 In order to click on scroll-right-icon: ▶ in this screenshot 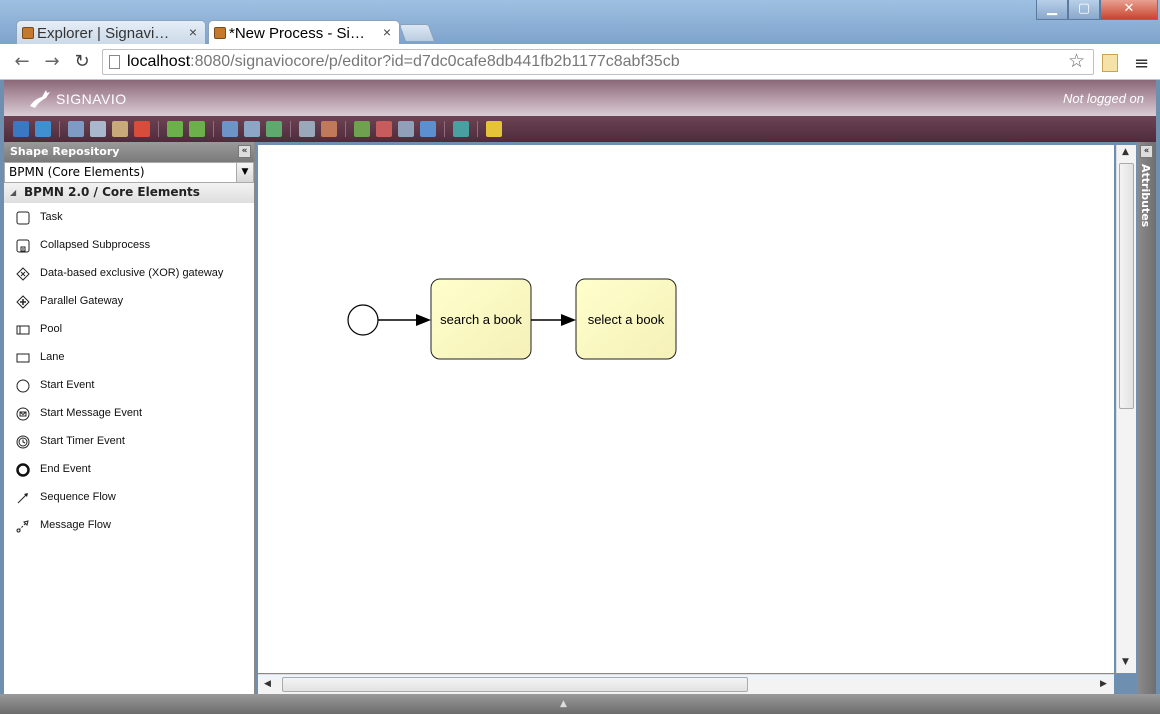, I will do `click(1103, 684)`.